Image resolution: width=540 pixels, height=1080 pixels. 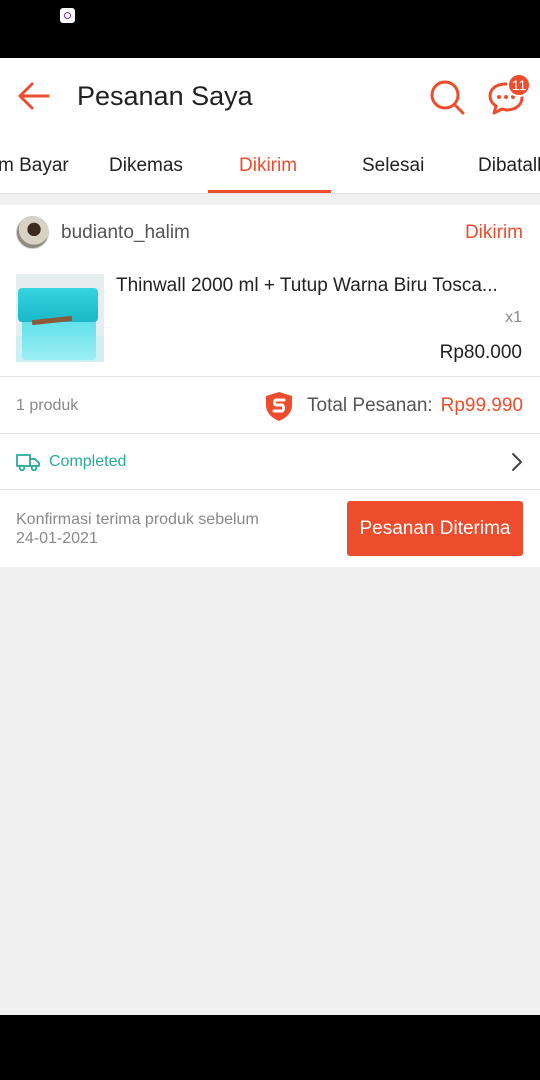 I want to click on chat-badge: 11, so click(x=519, y=85).